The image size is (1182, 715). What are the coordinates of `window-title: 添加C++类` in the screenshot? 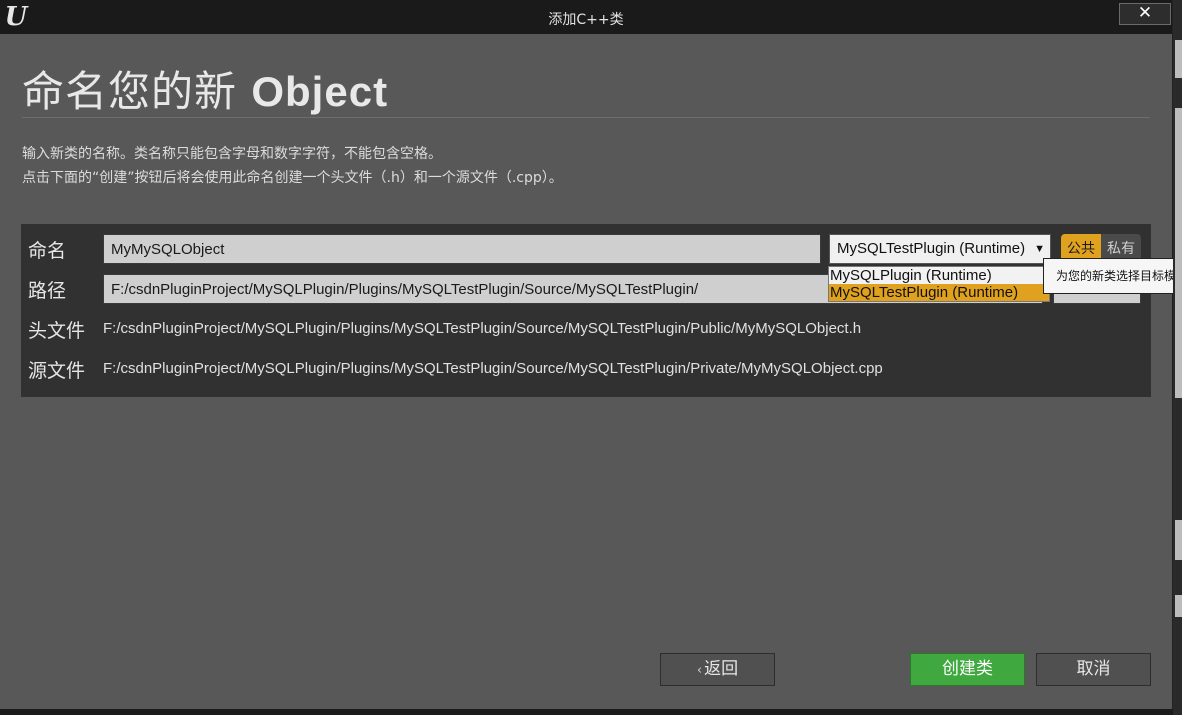 It's located at (586, 20).